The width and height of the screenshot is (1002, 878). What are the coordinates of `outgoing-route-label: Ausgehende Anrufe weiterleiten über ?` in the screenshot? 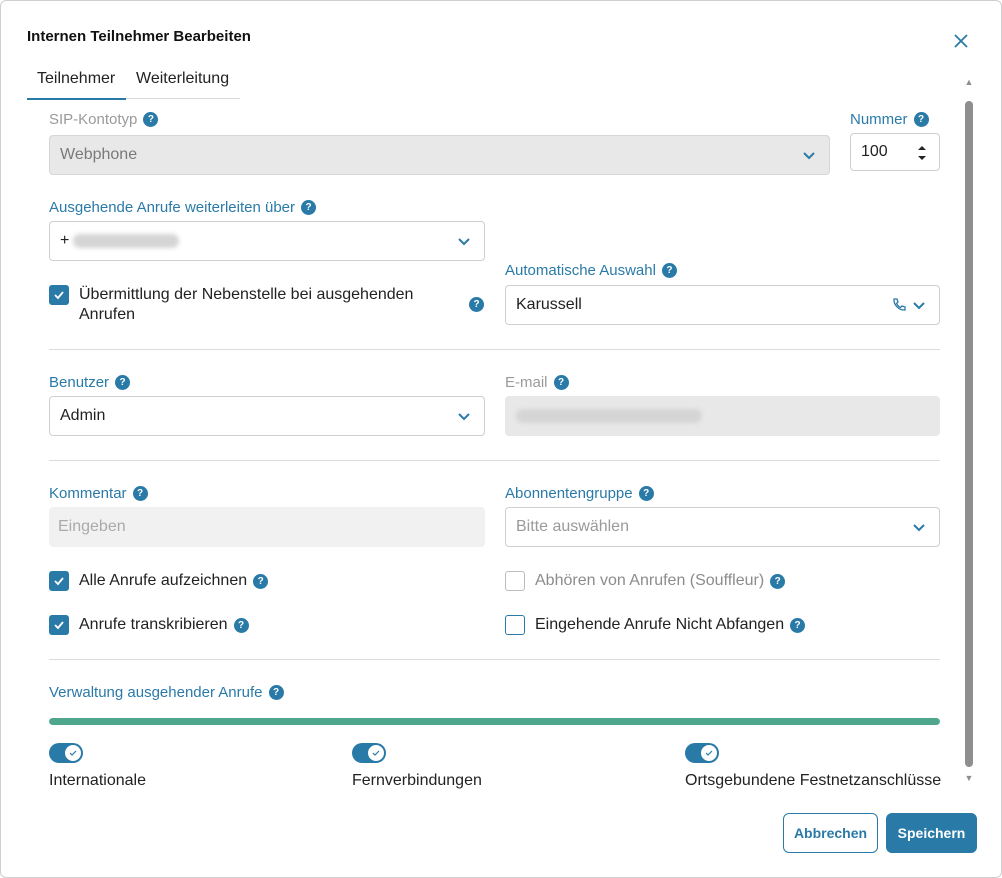 It's located at (183, 207).